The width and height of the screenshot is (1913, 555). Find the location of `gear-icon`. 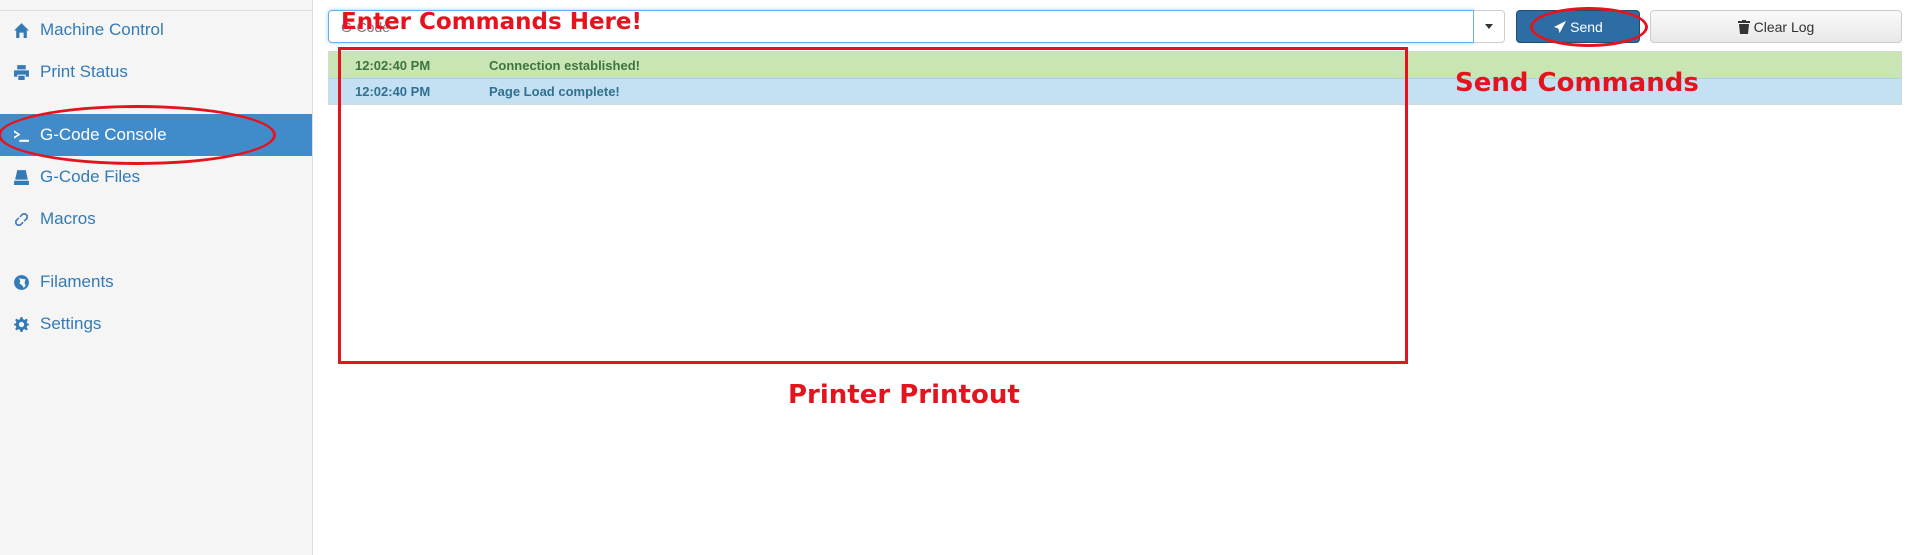

gear-icon is located at coordinates (21, 324).